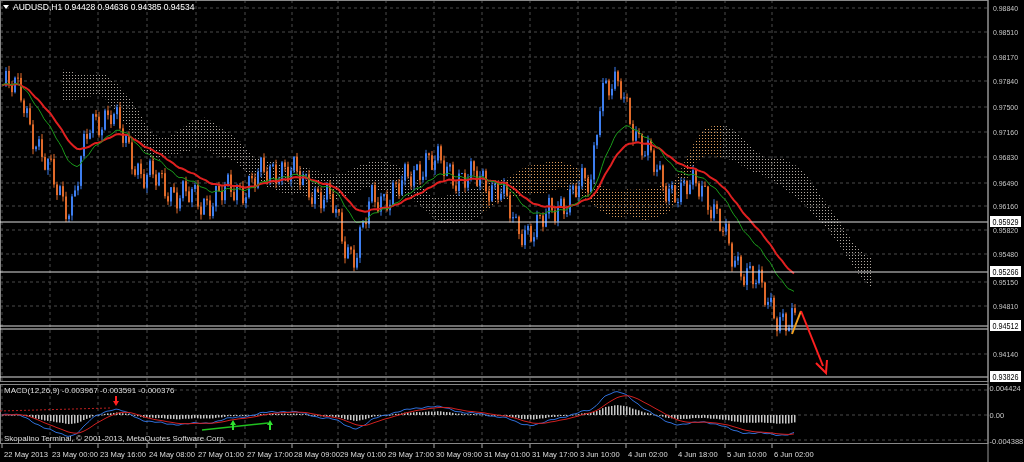 The image size is (1024, 462). Describe the element at coordinates (1007, 282) in the screenshot. I see `price-axis-label: 0.95150` at that location.